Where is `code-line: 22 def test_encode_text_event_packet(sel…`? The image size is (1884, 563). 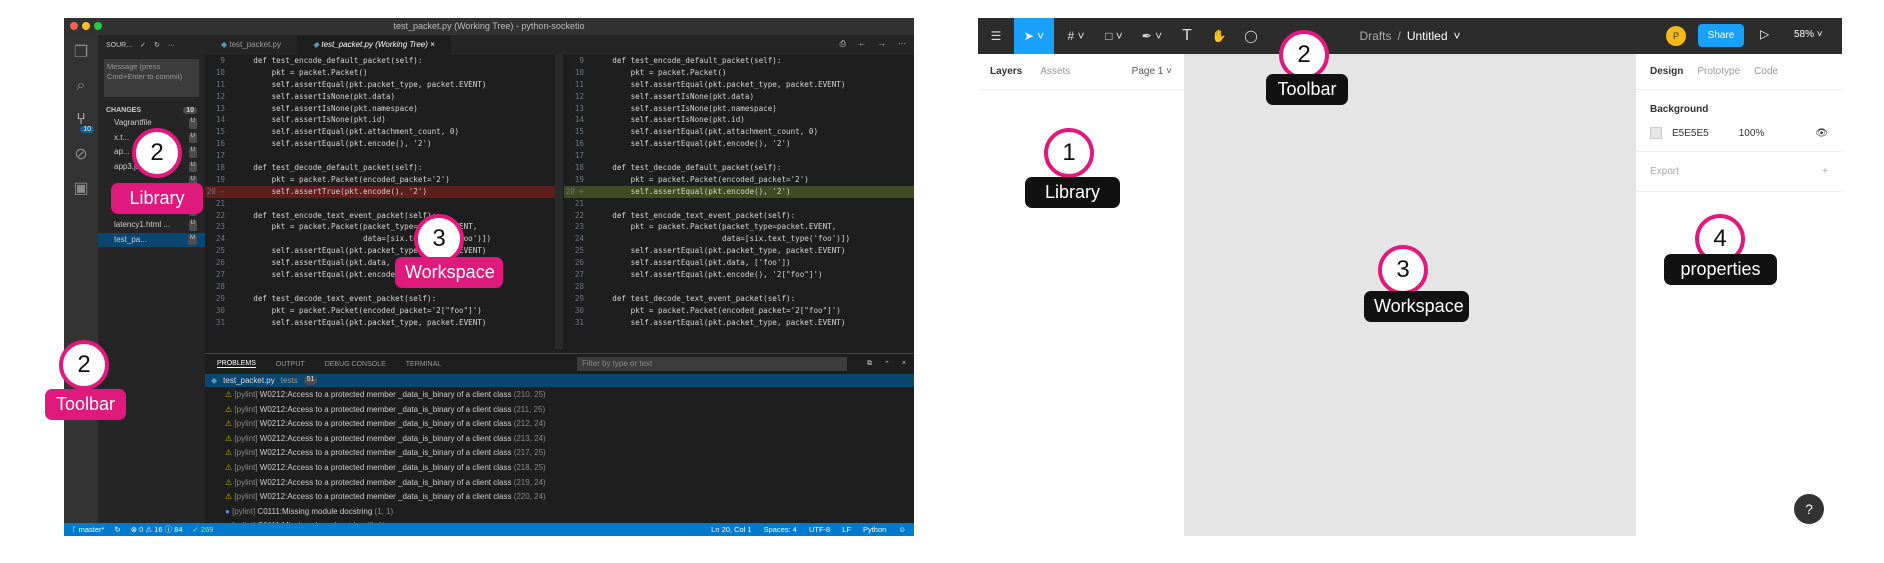
code-line: 22 def test_encode_text_event_packet(sel… is located at coordinates (380, 216).